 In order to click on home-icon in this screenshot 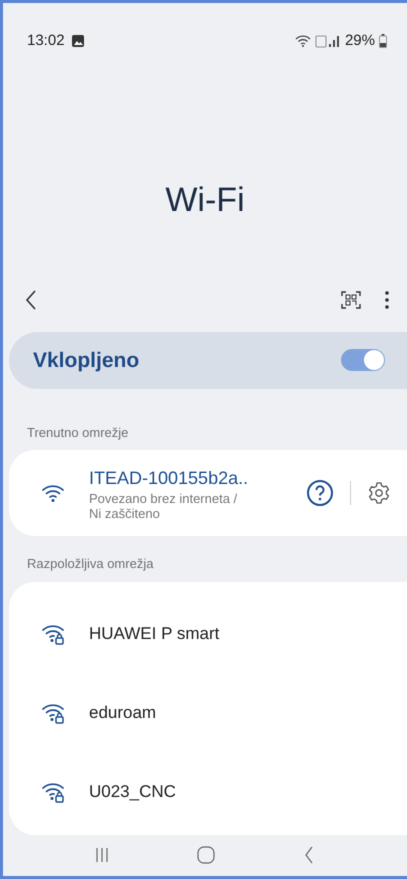, I will do `click(205, 855)`.